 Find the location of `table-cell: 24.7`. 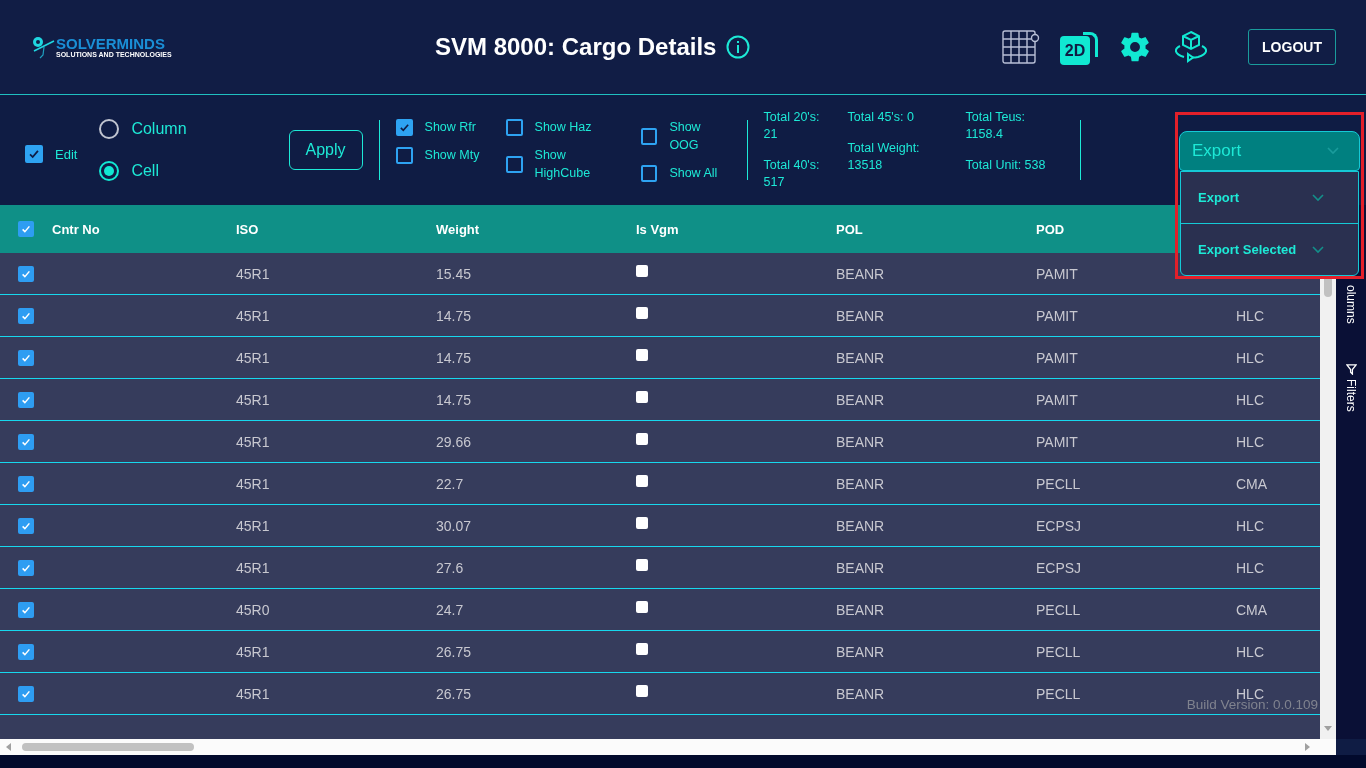

table-cell: 24.7 is located at coordinates (450, 609).